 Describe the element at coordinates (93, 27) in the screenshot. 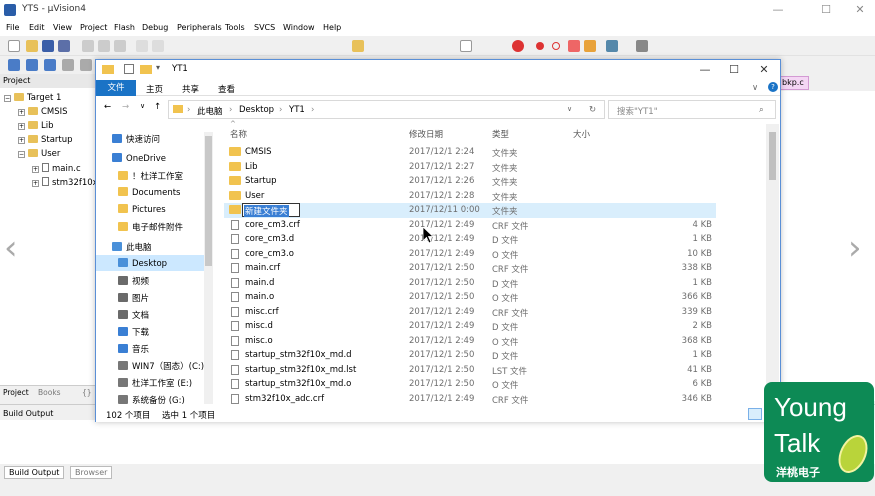

I see `menu-item: Project` at that location.